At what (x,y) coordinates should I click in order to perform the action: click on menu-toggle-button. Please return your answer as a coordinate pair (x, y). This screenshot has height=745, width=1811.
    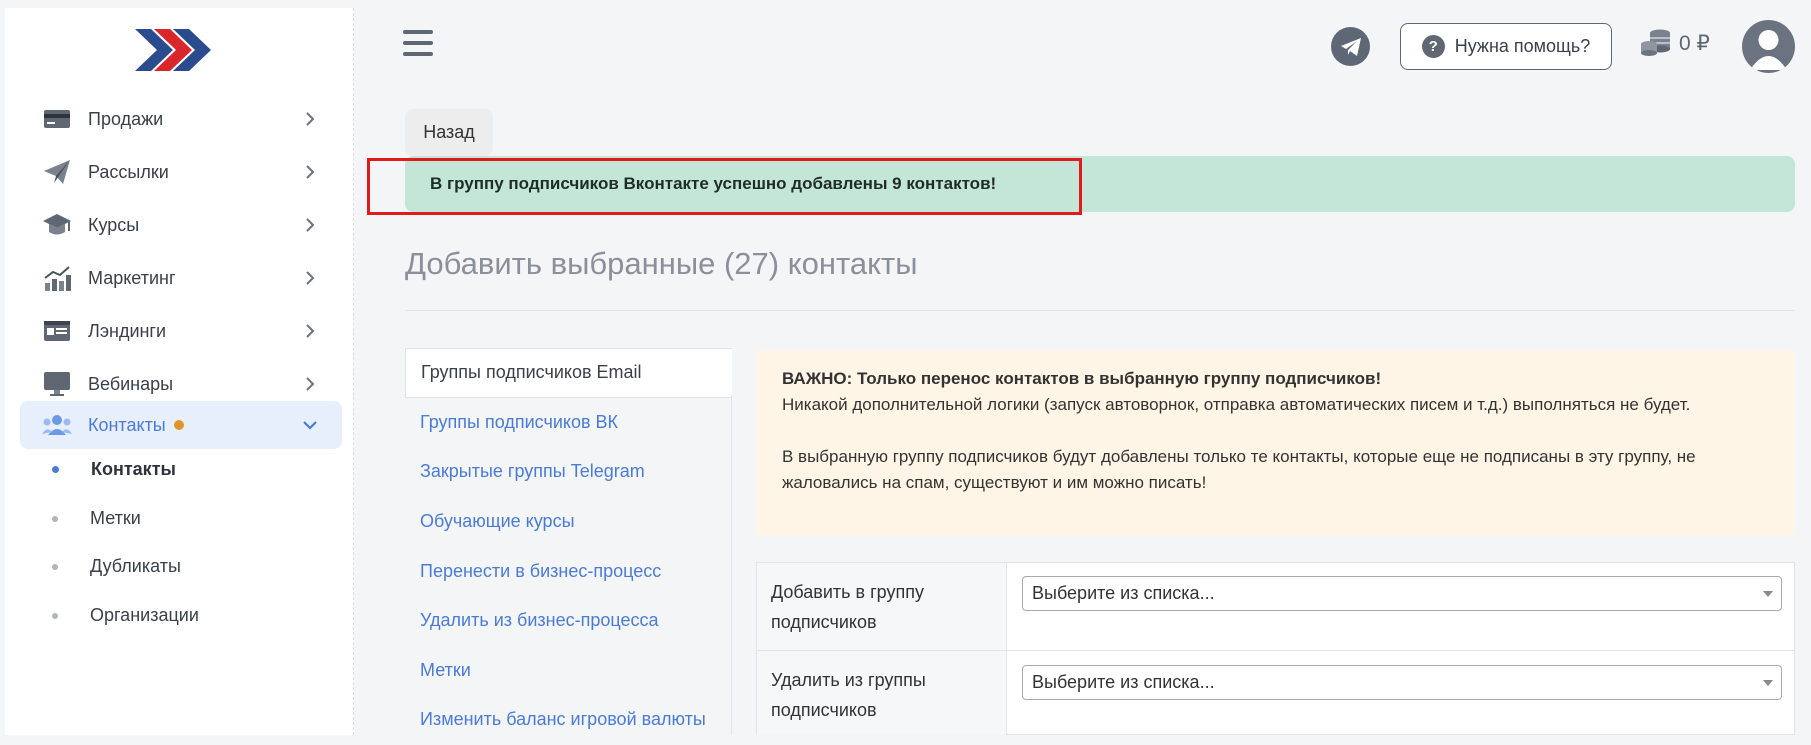
    Looking at the image, I should click on (418, 44).